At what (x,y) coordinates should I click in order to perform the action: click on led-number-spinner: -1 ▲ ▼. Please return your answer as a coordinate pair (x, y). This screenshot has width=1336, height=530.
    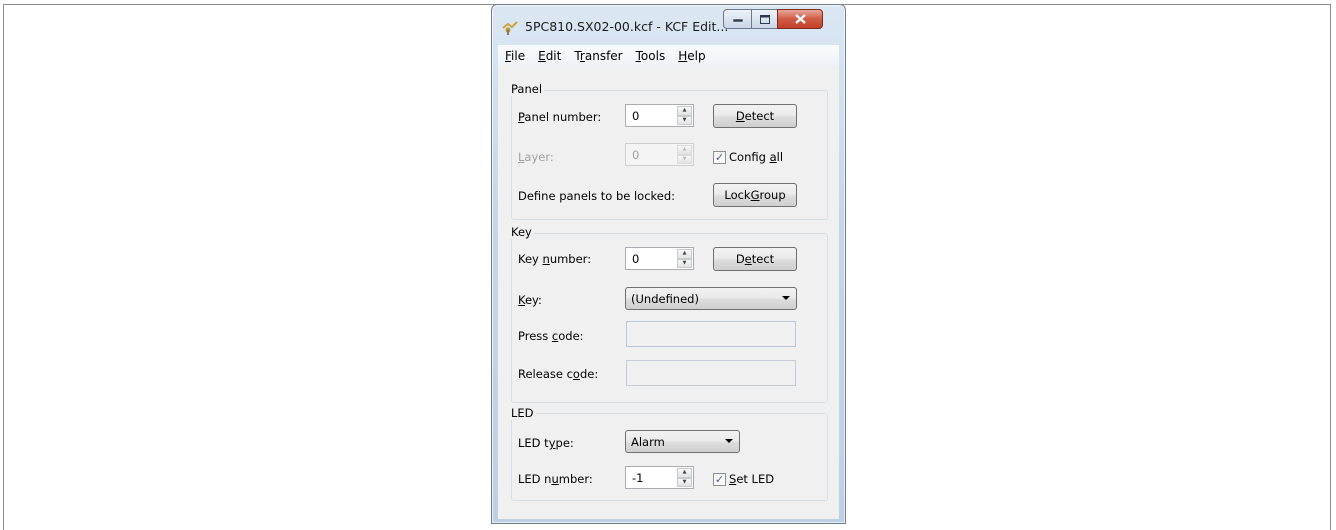
    Looking at the image, I should click on (659, 477).